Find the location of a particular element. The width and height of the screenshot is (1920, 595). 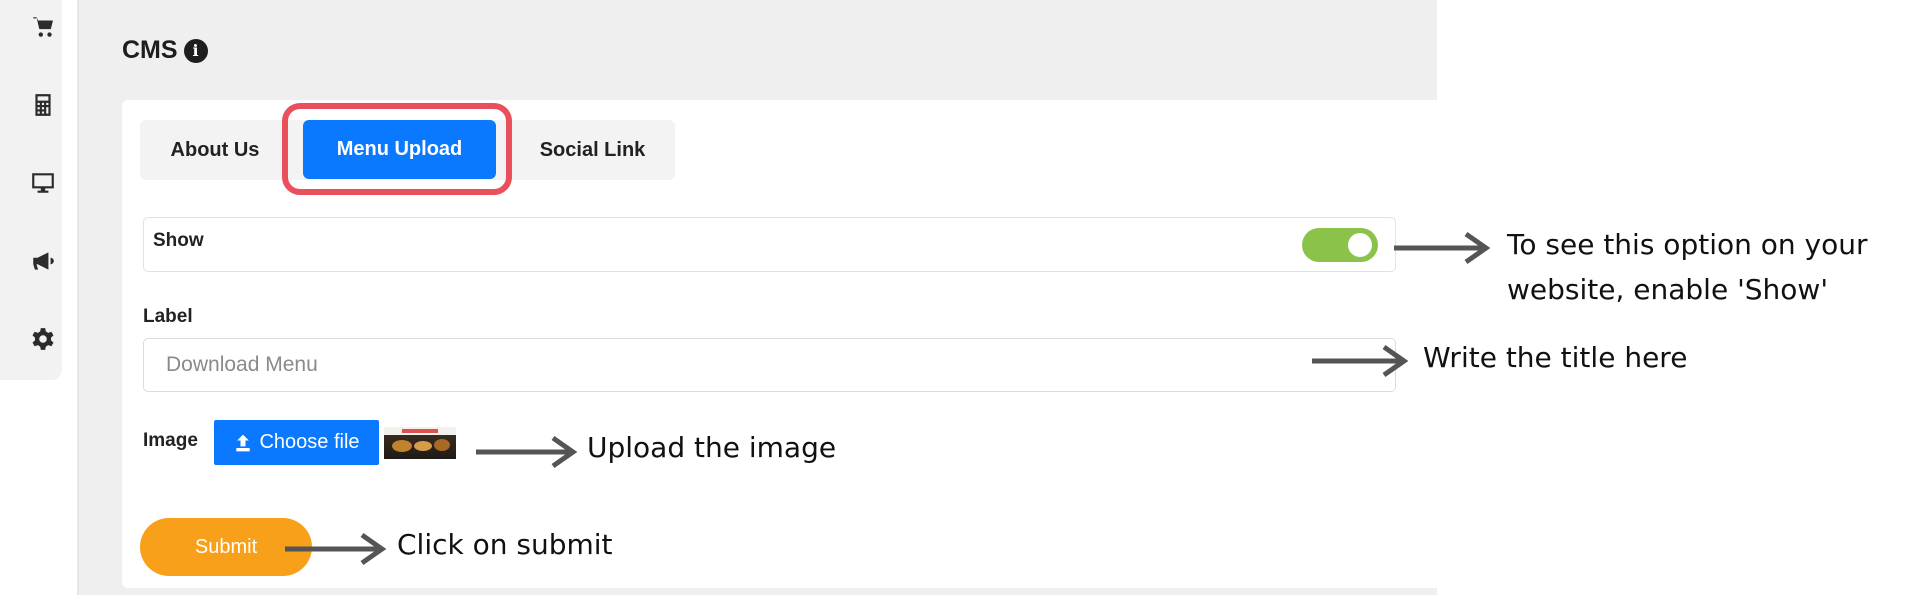

megaphone-icon is located at coordinates (43, 261).